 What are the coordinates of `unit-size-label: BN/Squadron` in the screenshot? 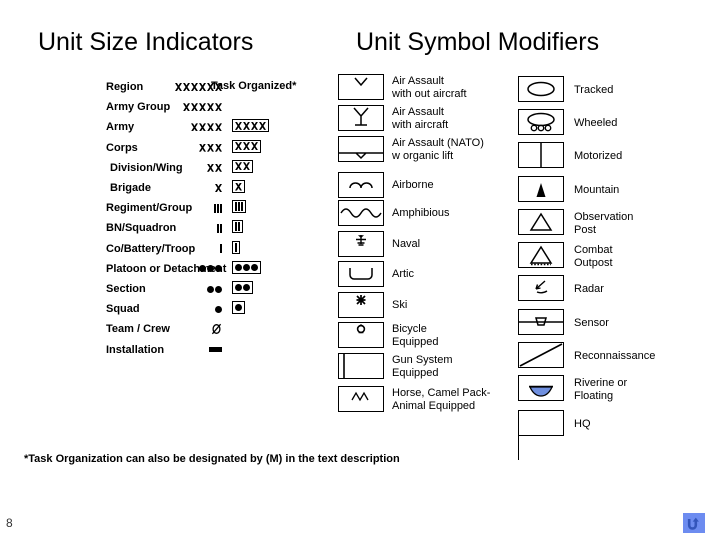 It's located at (141, 228).